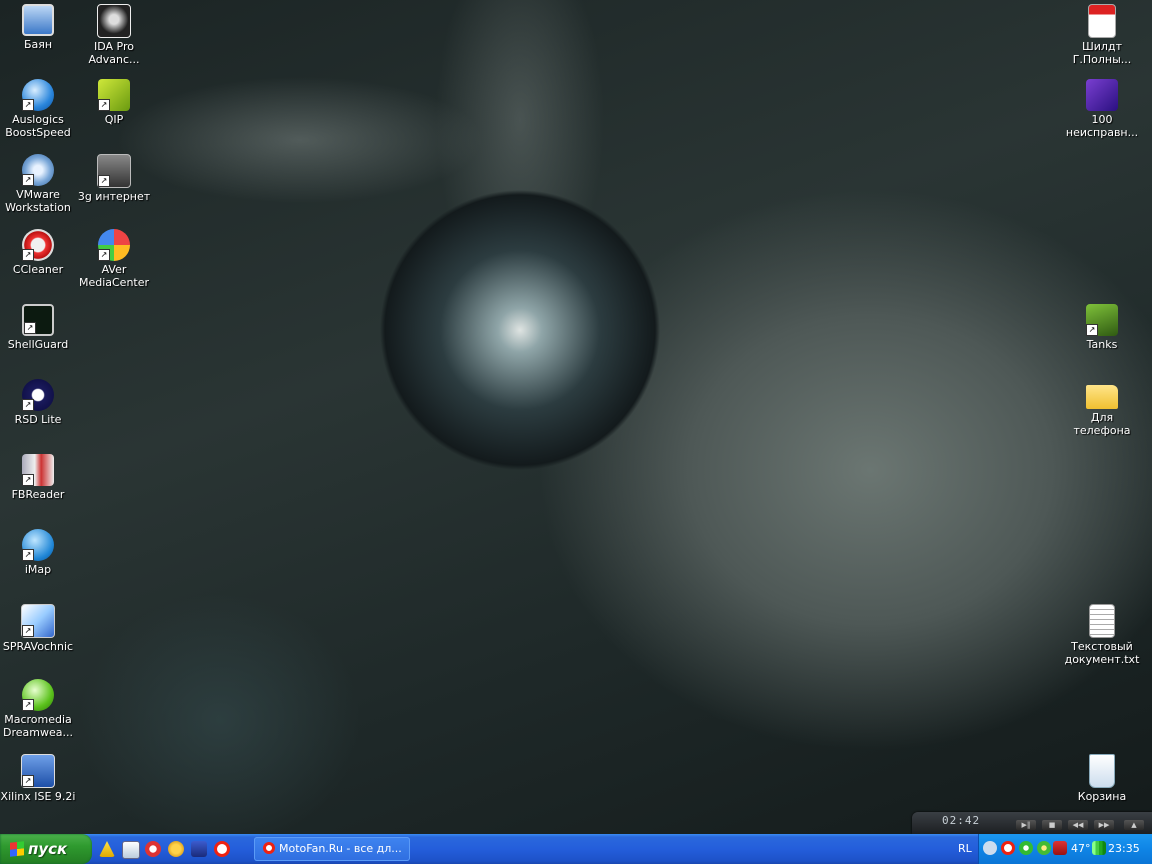  Describe the element at coordinates (1078, 825) in the screenshot. I see `previous-button: ◀◀` at that location.